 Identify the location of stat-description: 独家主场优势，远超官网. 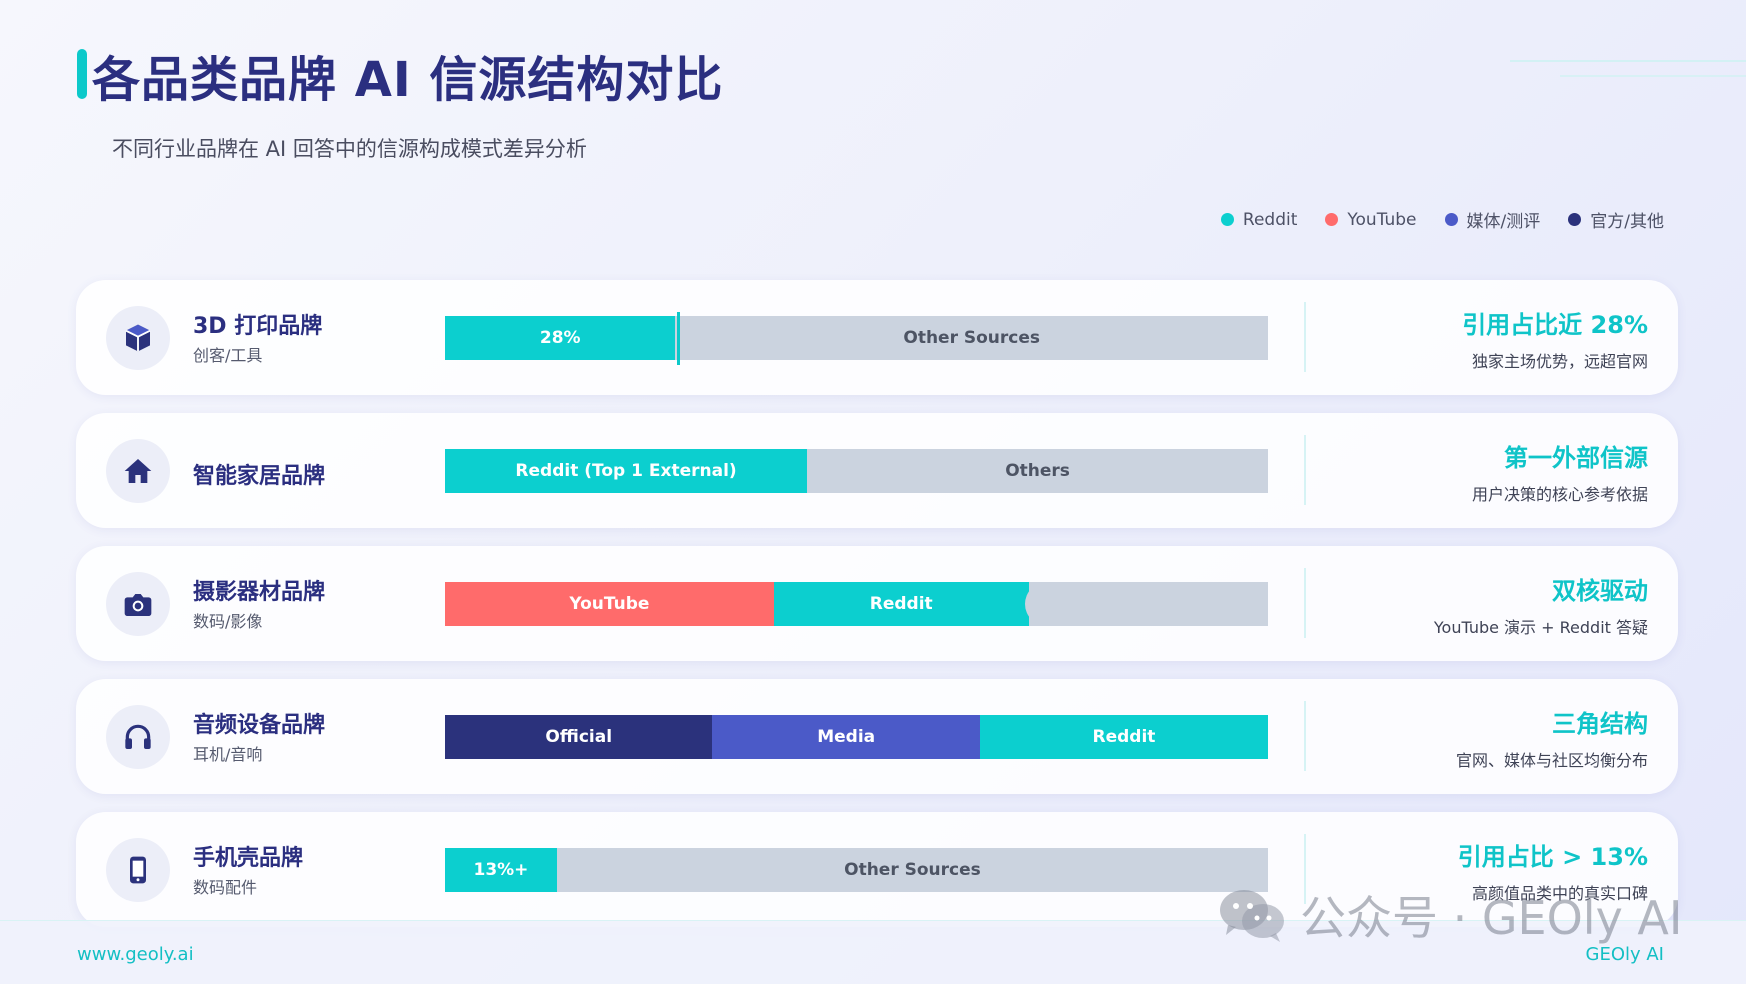
(1559, 361).